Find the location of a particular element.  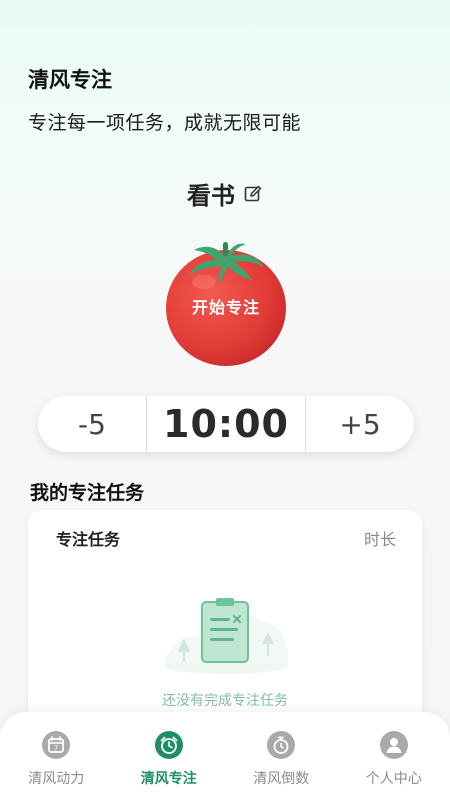

empty-state-text: 还没有完成专注任务 is located at coordinates (225, 701).